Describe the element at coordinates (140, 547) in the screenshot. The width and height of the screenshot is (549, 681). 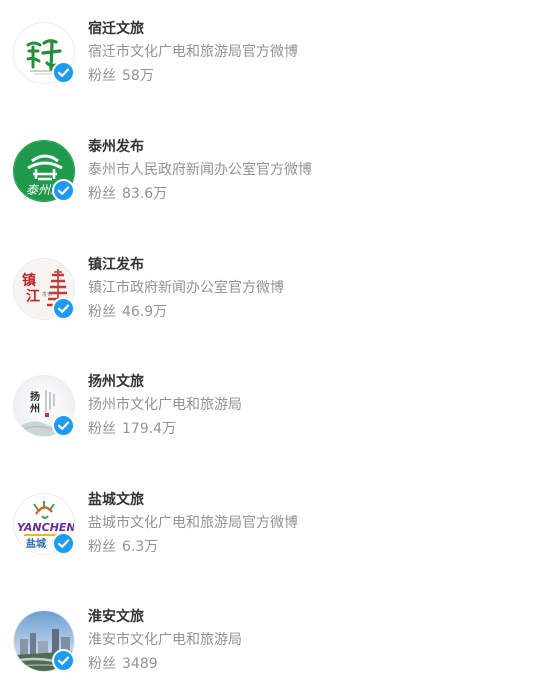
I see `follower-value: 6.3万` at that location.